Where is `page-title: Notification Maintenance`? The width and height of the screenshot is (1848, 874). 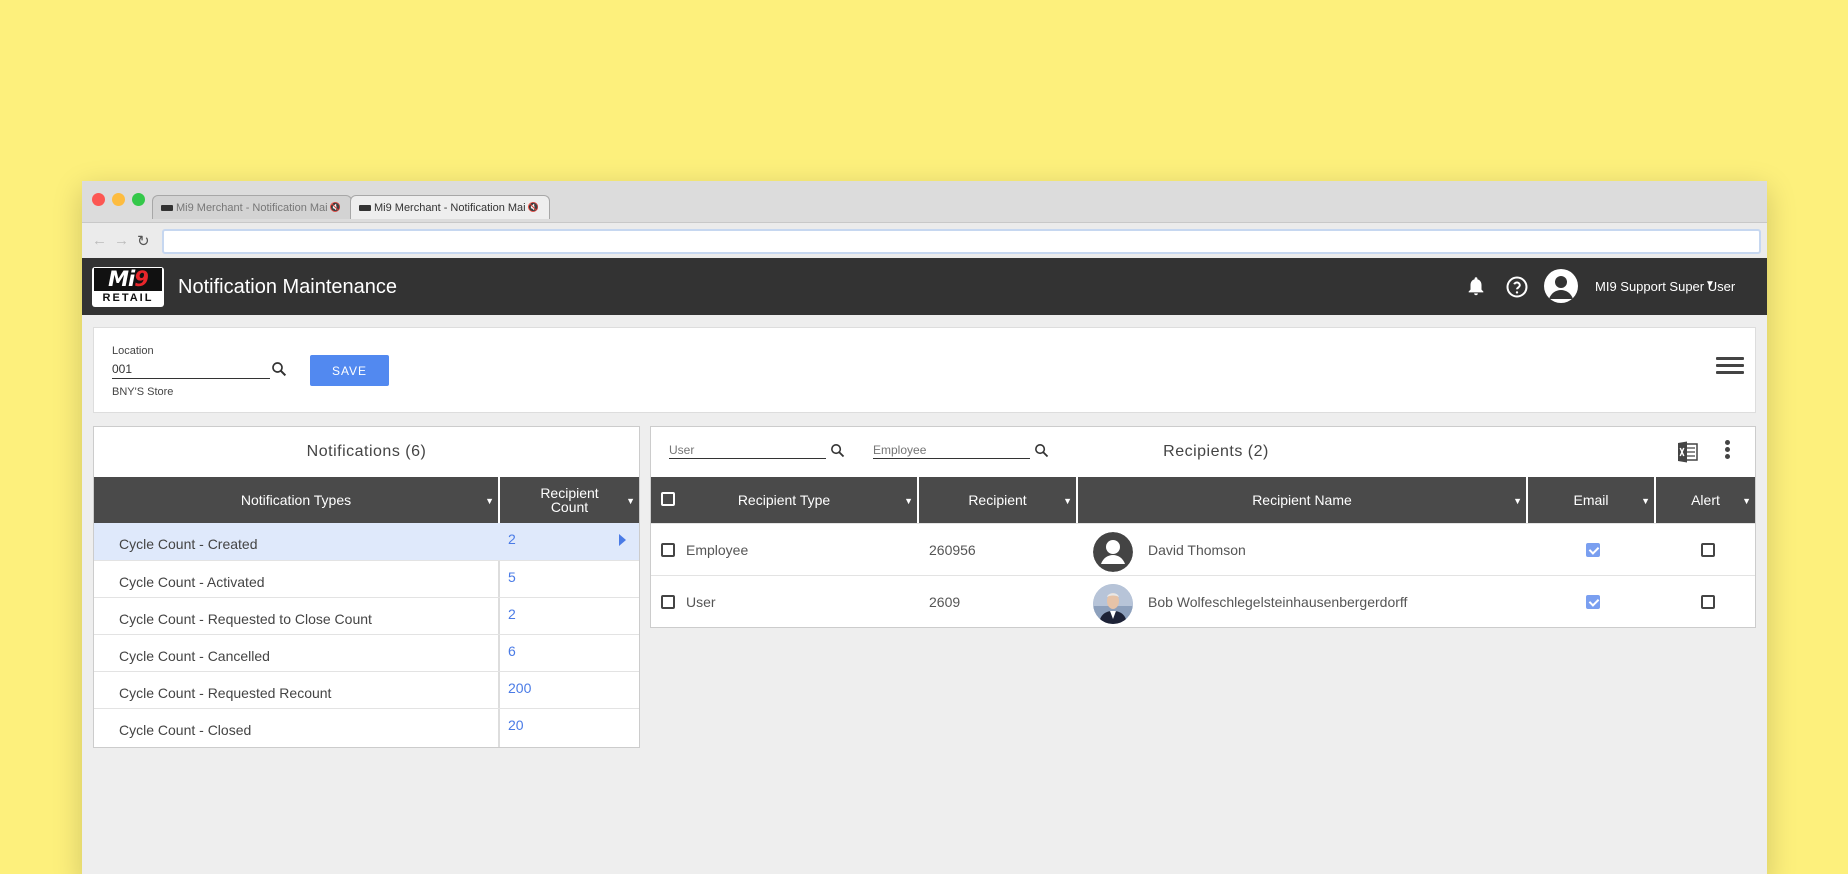 page-title: Notification Maintenance is located at coordinates (288, 287).